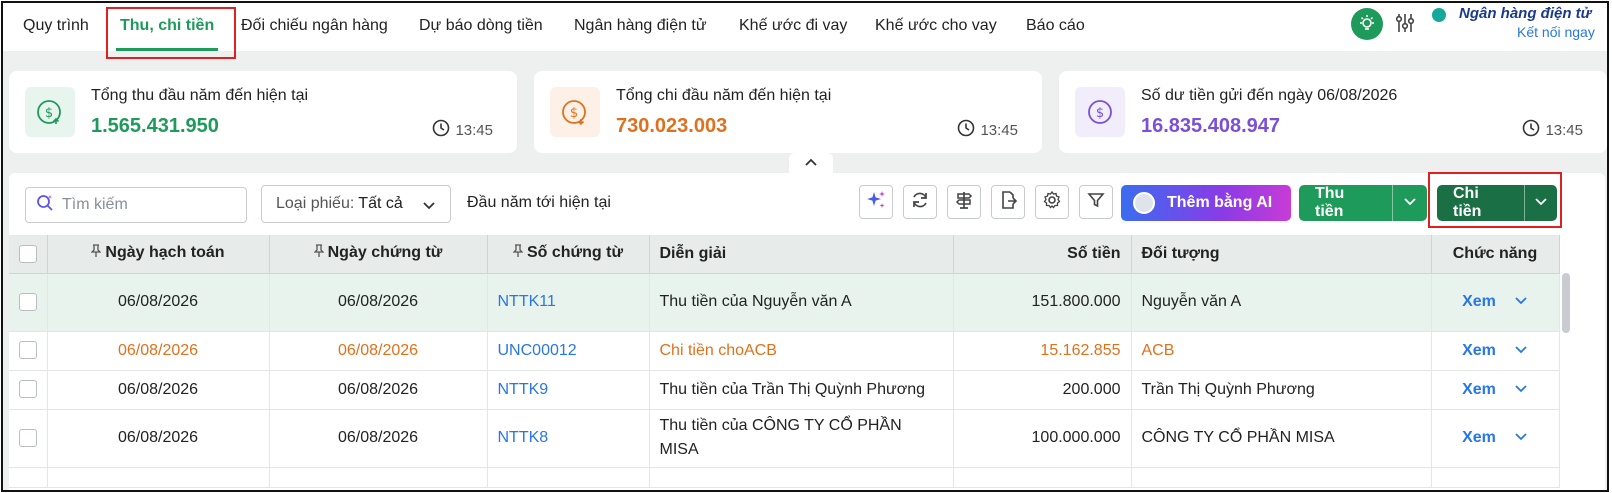  What do you see at coordinates (539, 203) in the screenshot?
I see `period-text: Đầu năm tới hiện tại` at bounding box center [539, 203].